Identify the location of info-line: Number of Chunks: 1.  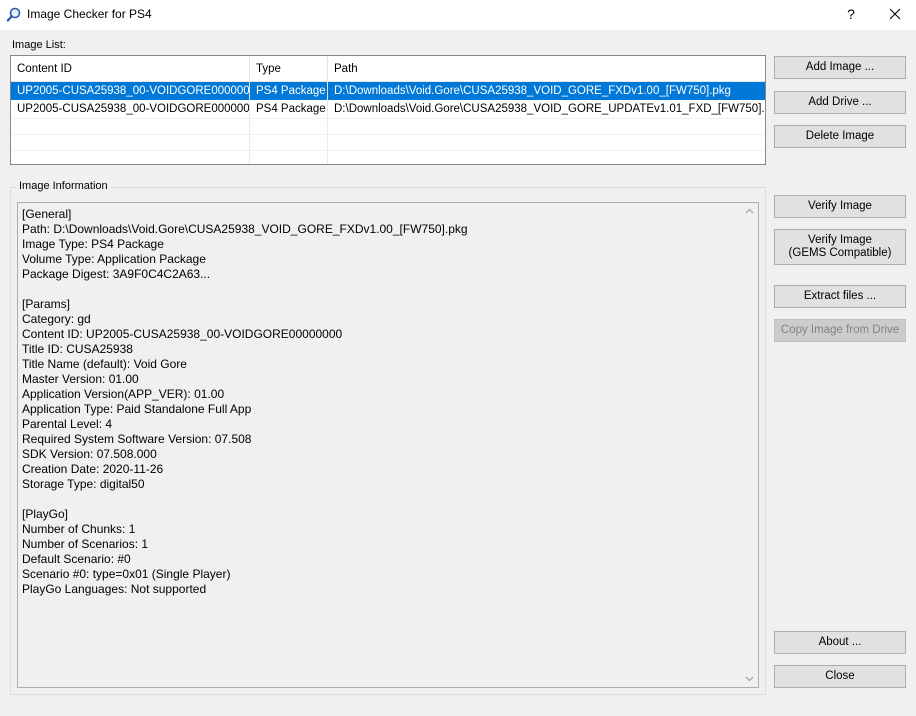
(79, 529).